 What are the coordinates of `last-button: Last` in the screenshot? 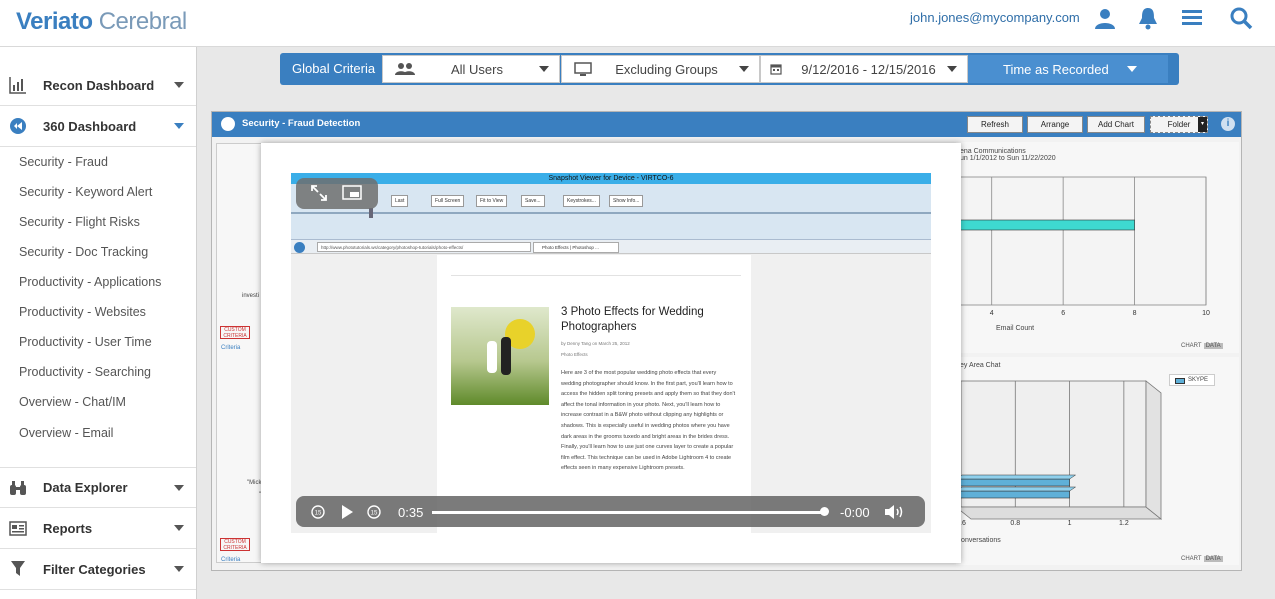 It's located at (400, 201).